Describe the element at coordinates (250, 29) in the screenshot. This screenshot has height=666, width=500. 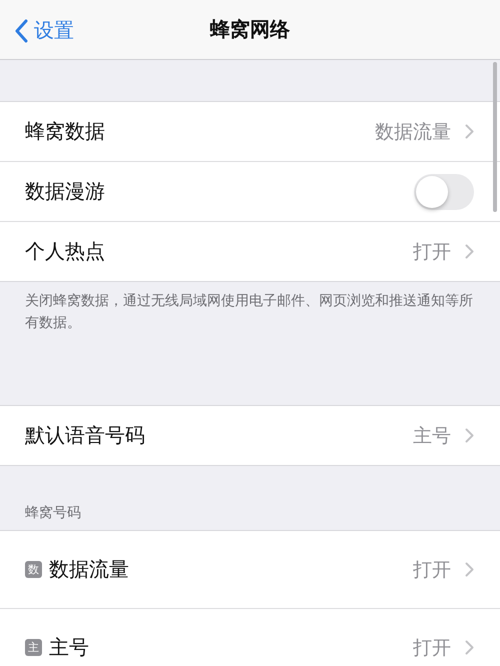
I see `page-title: 蜂窝网络` at that location.